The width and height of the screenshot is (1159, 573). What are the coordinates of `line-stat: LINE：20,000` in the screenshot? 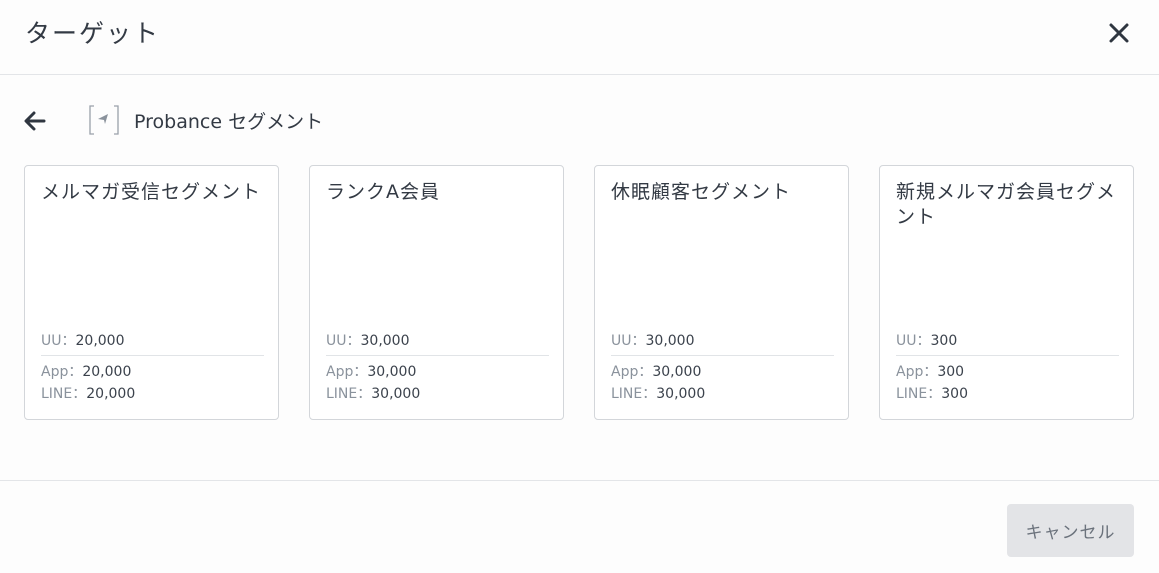 It's located at (88, 394).